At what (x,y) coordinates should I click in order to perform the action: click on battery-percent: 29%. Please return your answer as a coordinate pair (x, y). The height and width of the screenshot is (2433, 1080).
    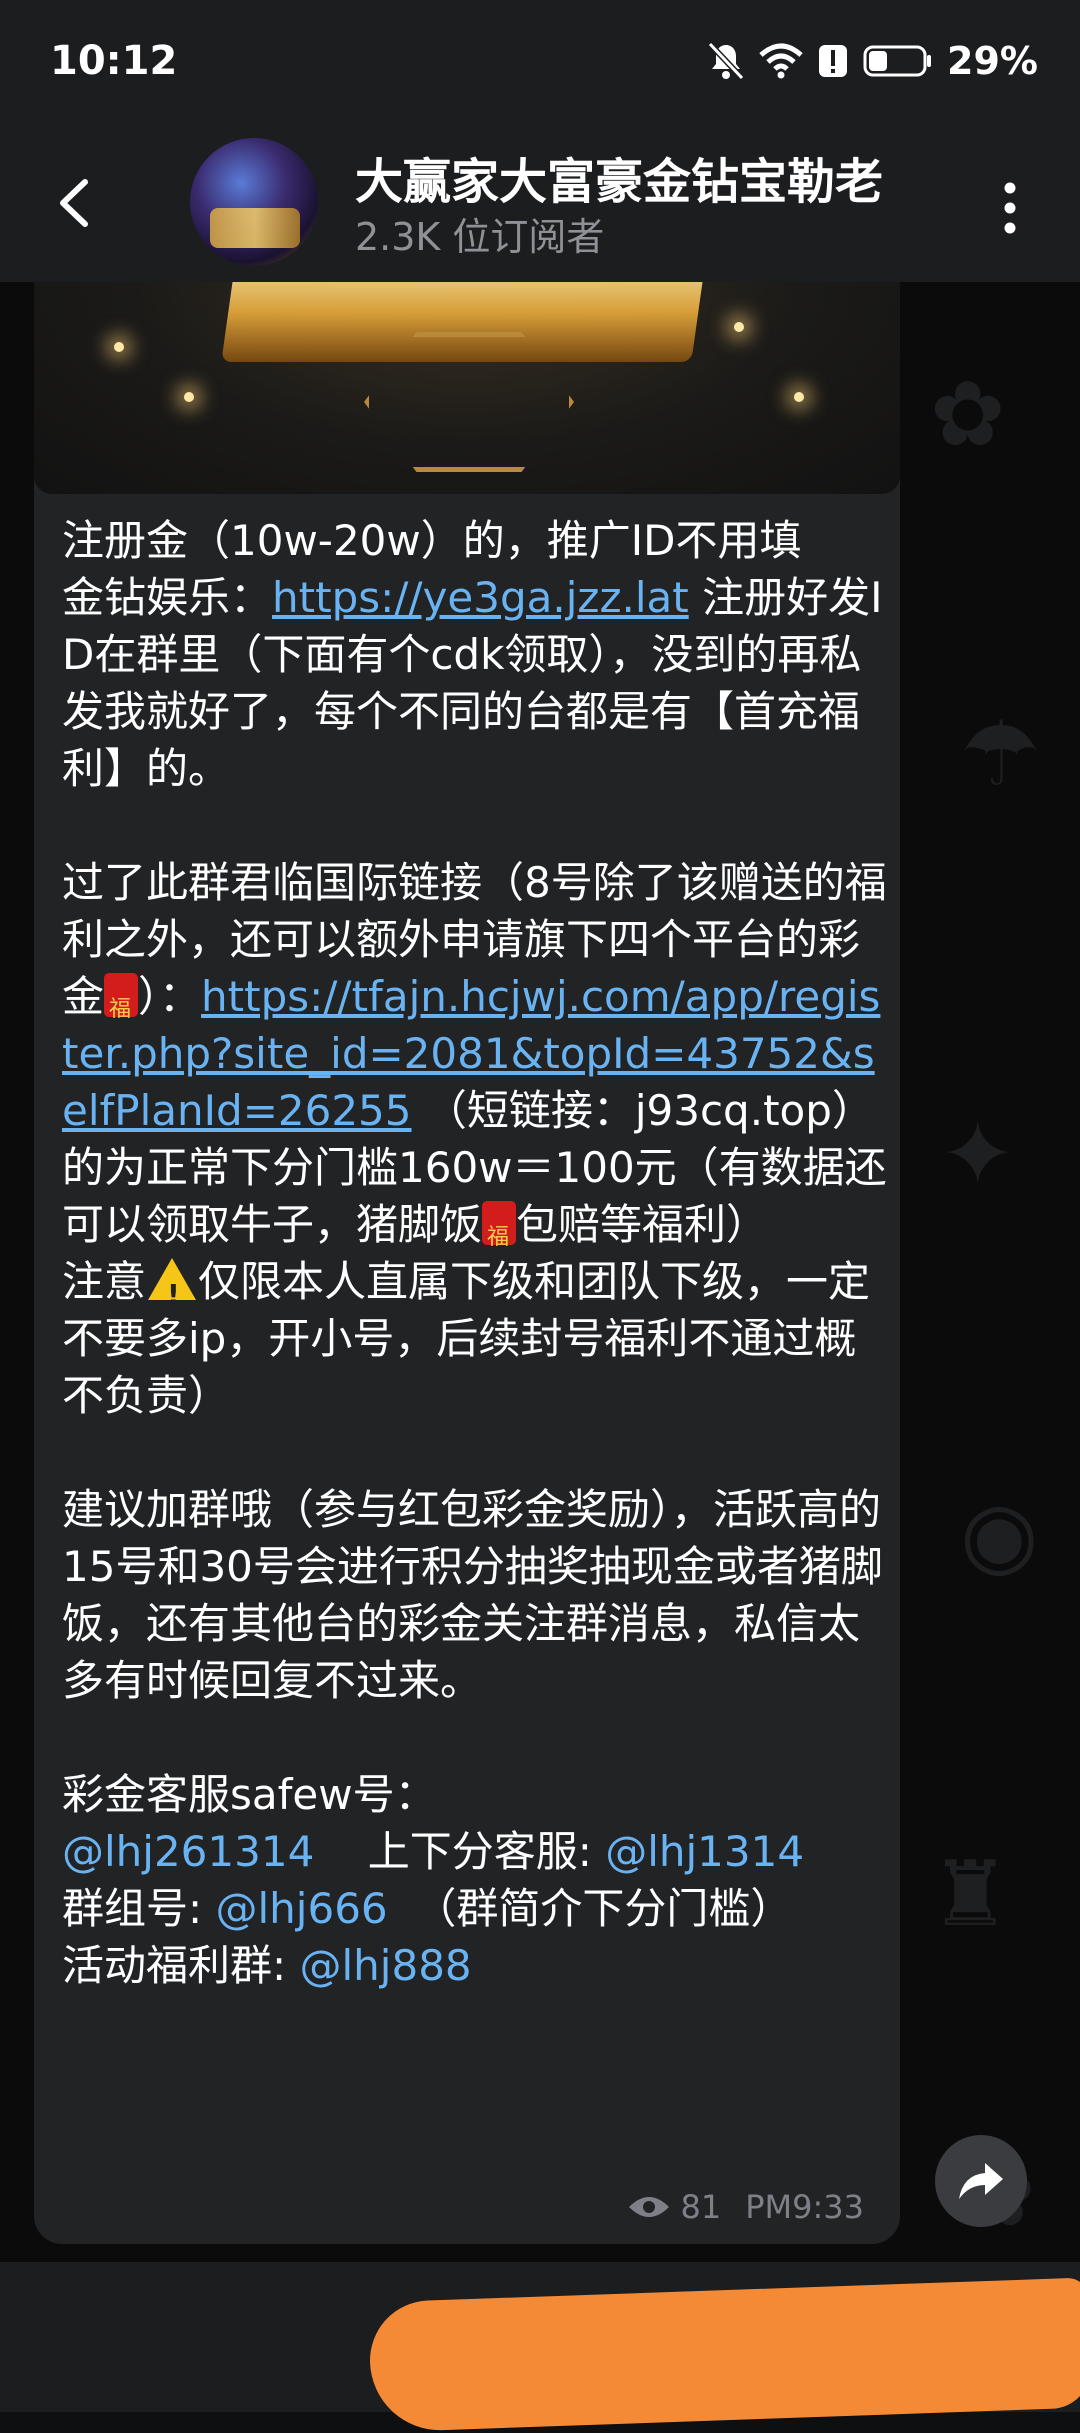
    Looking at the image, I should click on (992, 61).